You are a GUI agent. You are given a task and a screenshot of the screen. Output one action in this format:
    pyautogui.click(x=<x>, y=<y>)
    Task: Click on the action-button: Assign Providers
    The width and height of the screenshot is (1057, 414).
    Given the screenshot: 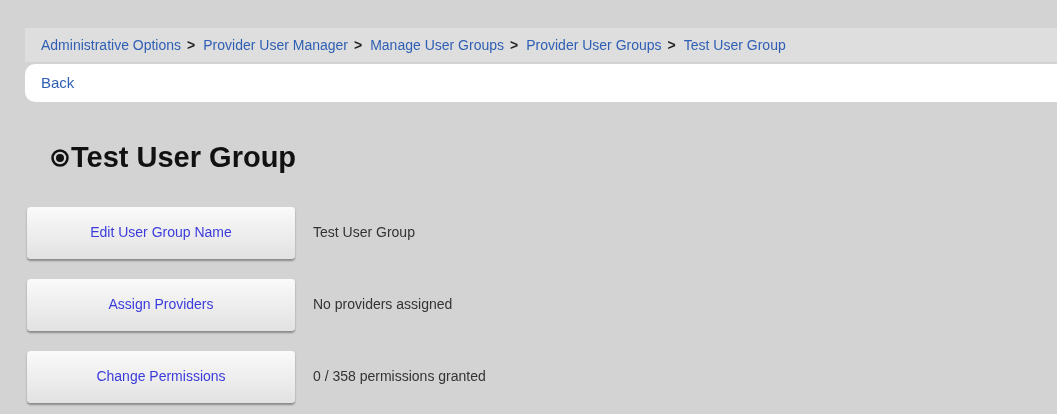 What is the action you would take?
    pyautogui.click(x=161, y=304)
    